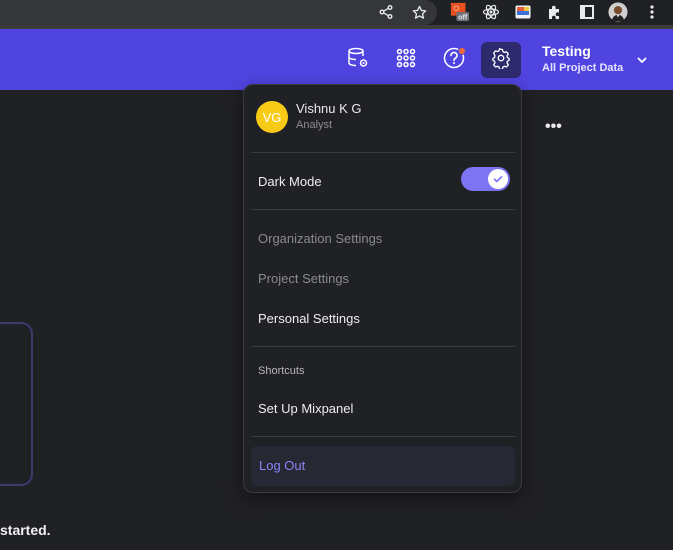  Describe the element at coordinates (523, 12) in the screenshot. I see `extension-color-icon` at that location.